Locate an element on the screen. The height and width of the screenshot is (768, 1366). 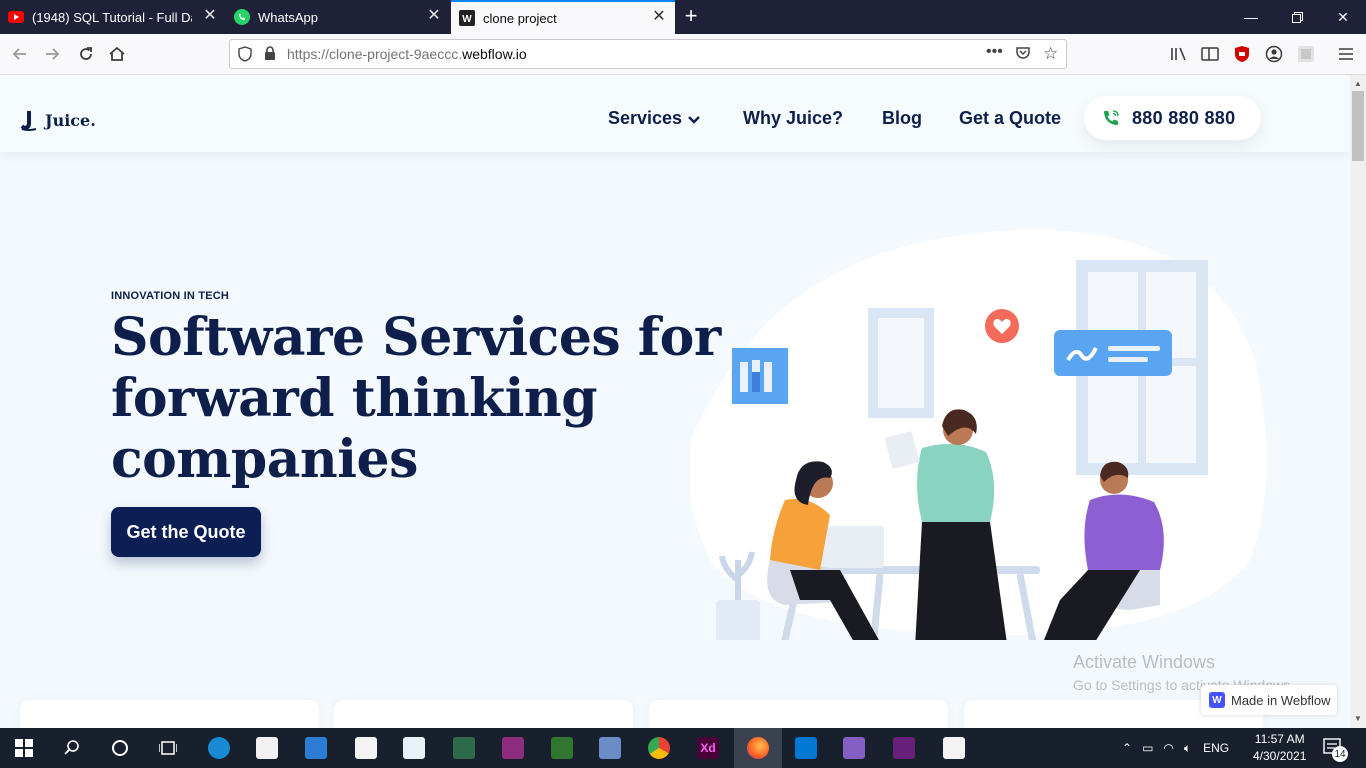
nav-services-label: Services is located at coordinates (645, 118).